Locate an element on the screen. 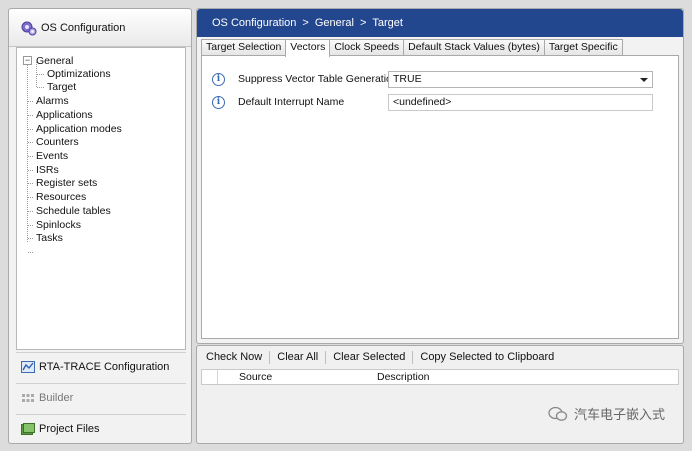  tree-item-register-sets: Register sets is located at coordinates (66, 183).